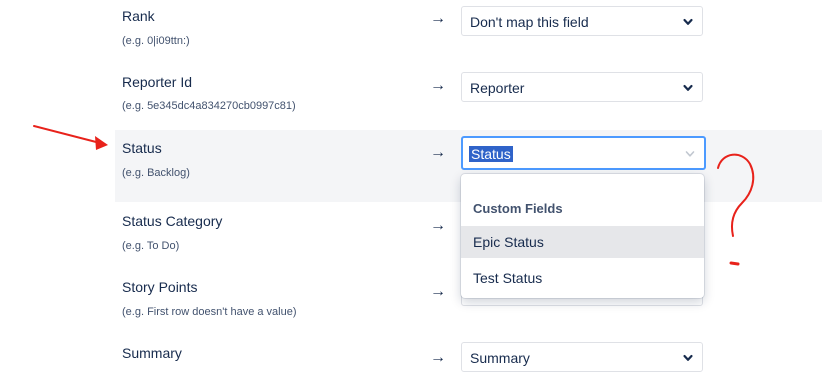 The height and width of the screenshot is (372, 822). Describe the element at coordinates (70, 137) in the screenshot. I see `red-arrow-annotation` at that location.